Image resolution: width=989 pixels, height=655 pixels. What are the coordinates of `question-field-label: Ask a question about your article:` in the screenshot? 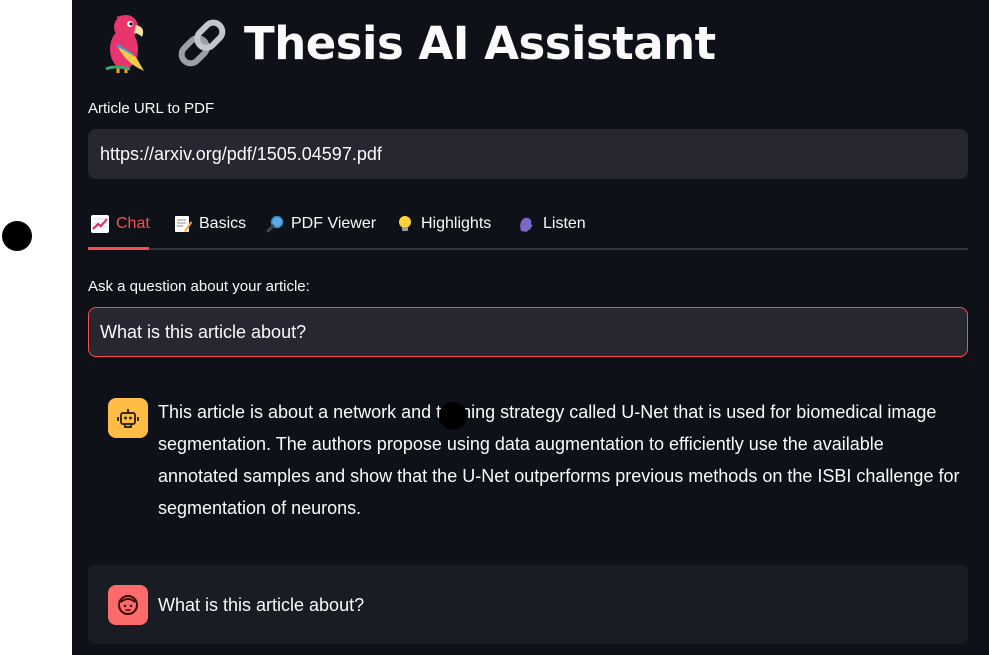 It's located at (199, 286).